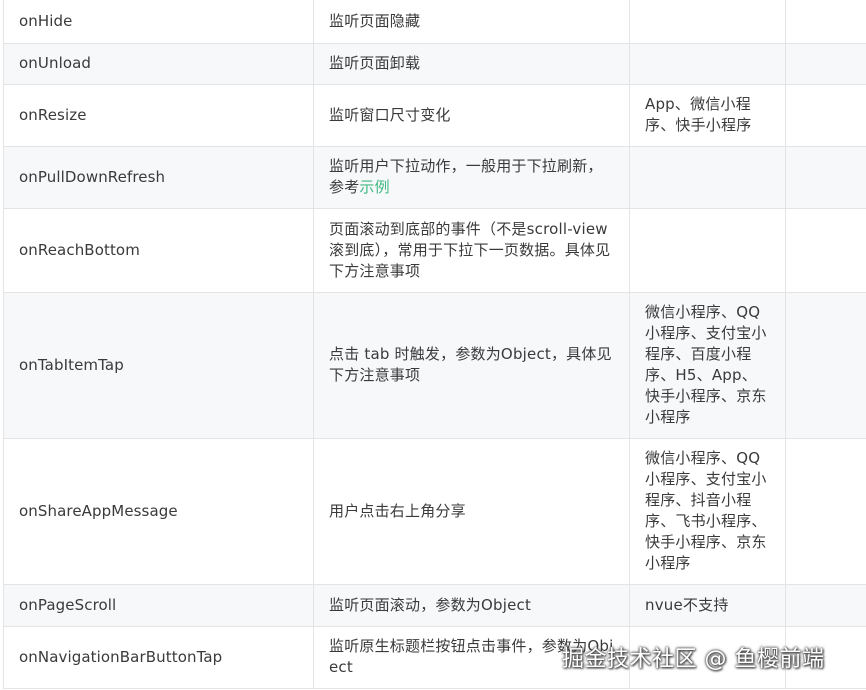 This screenshot has height=690, width=866. Describe the element at coordinates (158, 657) in the screenshot. I see `method-name: onNavigationBarButtonTap` at that location.